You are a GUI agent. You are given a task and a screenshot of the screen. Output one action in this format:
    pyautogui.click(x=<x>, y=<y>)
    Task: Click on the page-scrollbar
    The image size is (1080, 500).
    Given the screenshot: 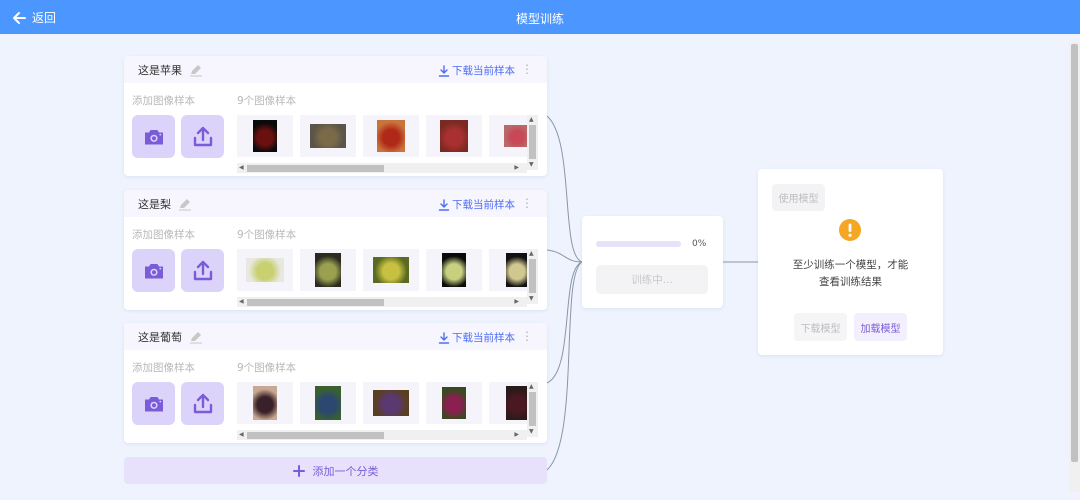 What is the action you would take?
    pyautogui.click(x=1074, y=267)
    